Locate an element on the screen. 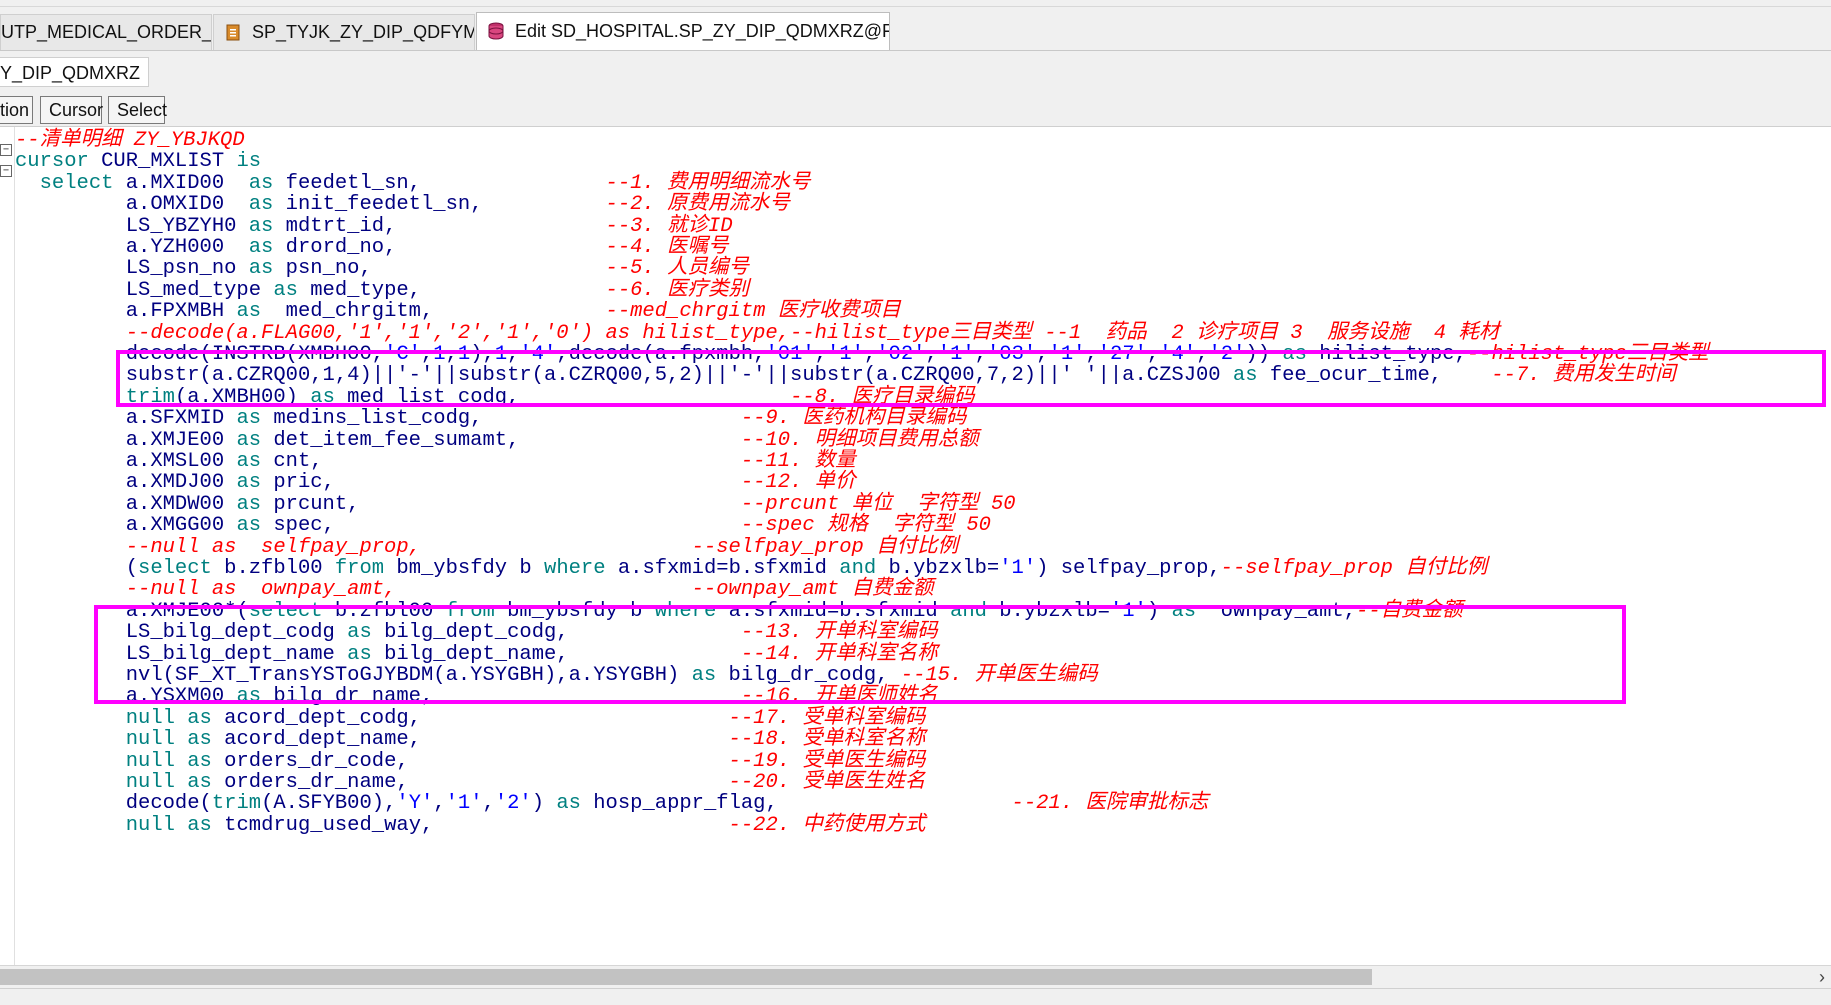  code-token: null is located at coordinates (150, 825).